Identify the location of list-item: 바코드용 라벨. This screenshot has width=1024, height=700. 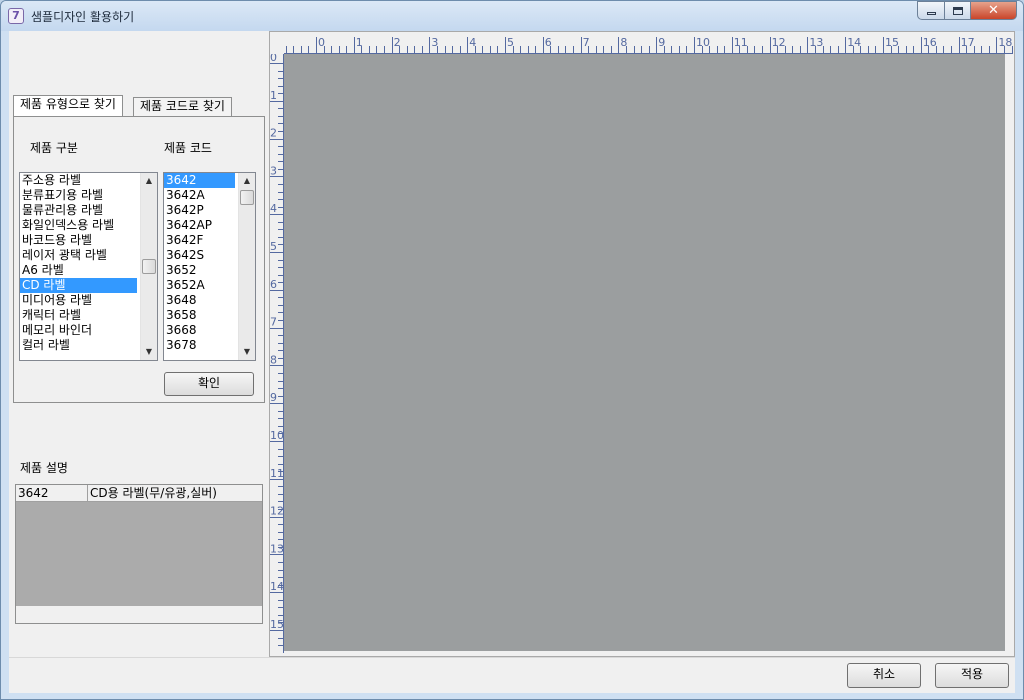
(78, 240).